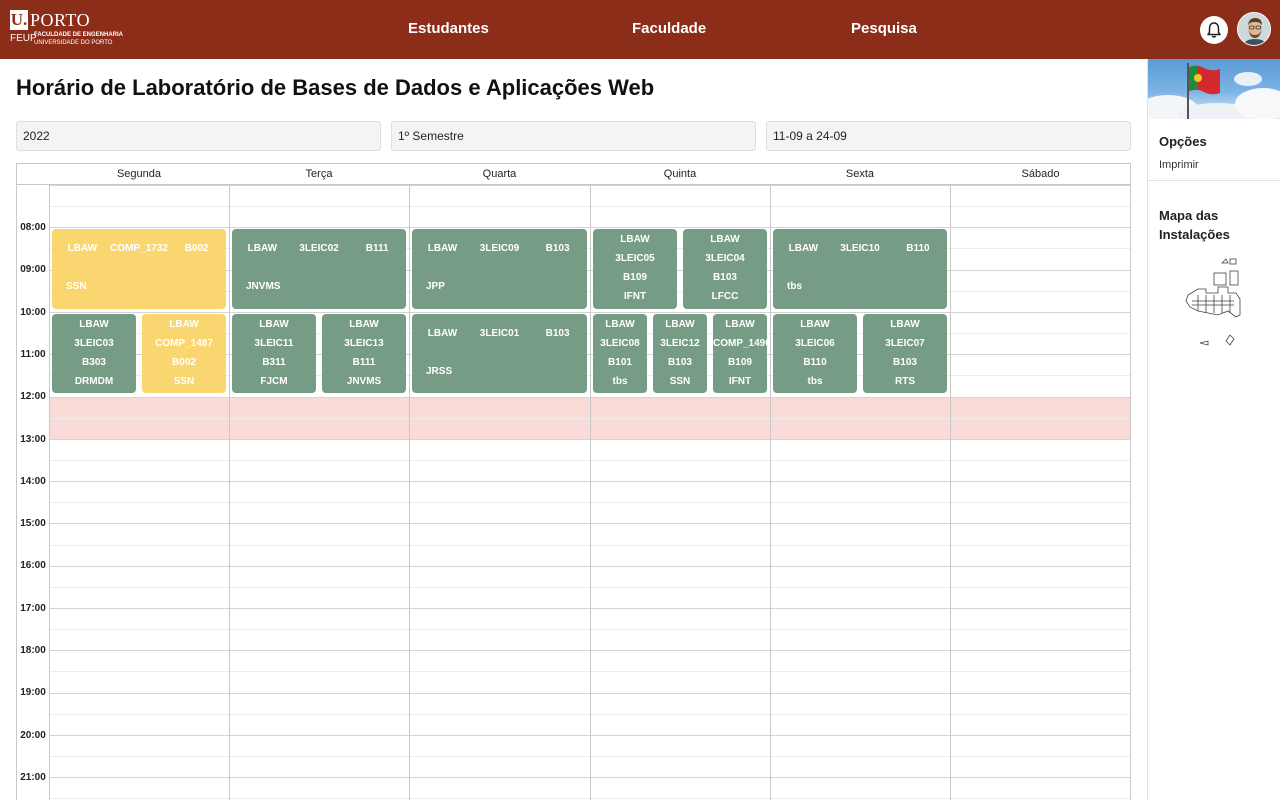 Image resolution: width=1280 pixels, height=800 pixels. Describe the element at coordinates (725, 297) in the screenshot. I see `event-teacher: LFCC` at that location.